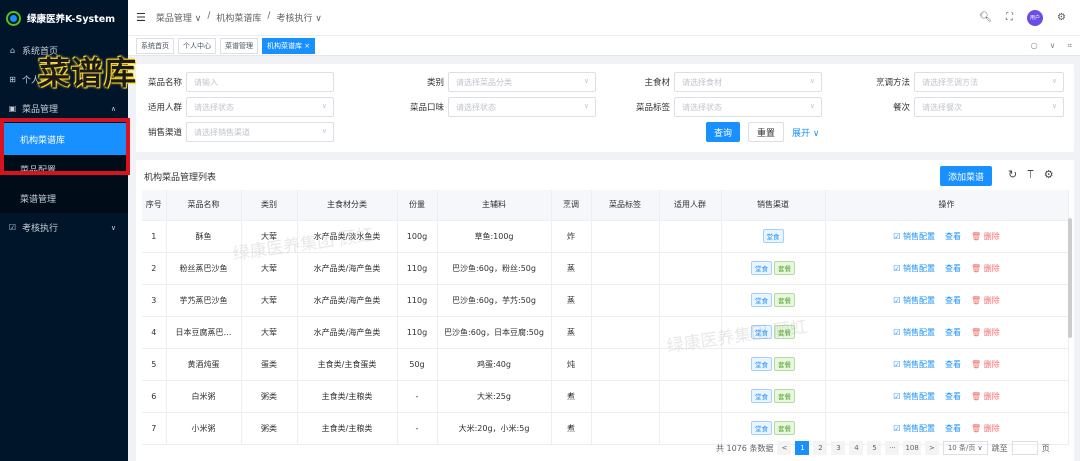 Image resolution: width=1080 pixels, height=461 pixels. Describe the element at coordinates (347, 268) in the screenshot. I see `cell-main-ingredient: 水产品类/海产鱼类` at that location.